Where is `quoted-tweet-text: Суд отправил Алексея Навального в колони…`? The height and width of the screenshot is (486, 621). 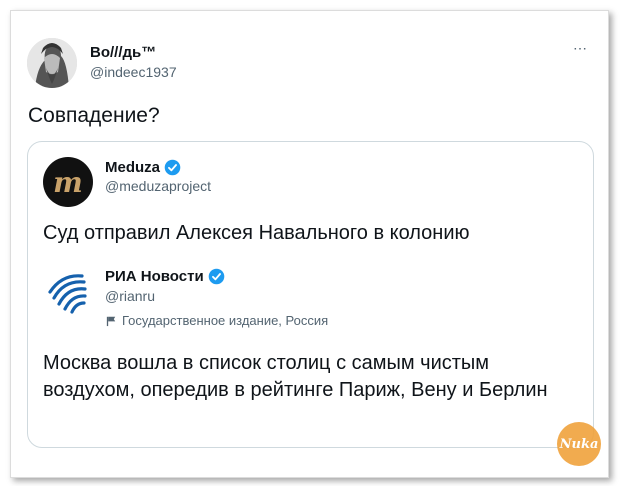
quoted-tweet-text: Суд отправил Алексея Навального в колони… is located at coordinates (256, 233).